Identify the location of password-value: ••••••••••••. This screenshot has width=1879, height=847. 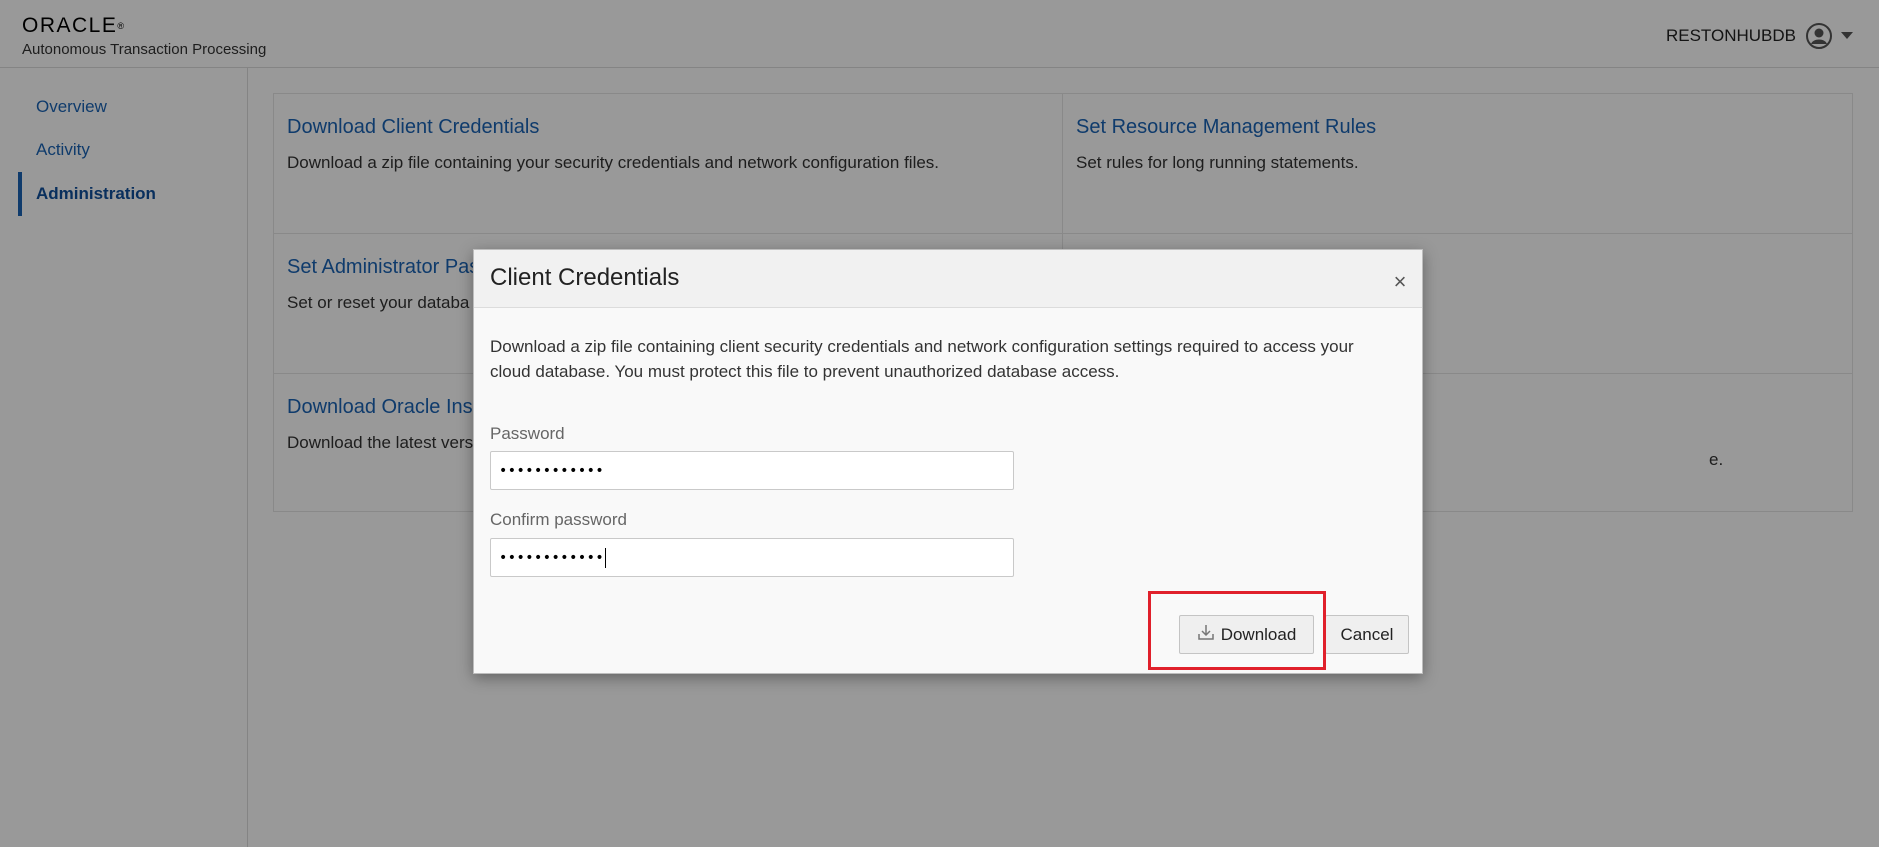
(552, 470).